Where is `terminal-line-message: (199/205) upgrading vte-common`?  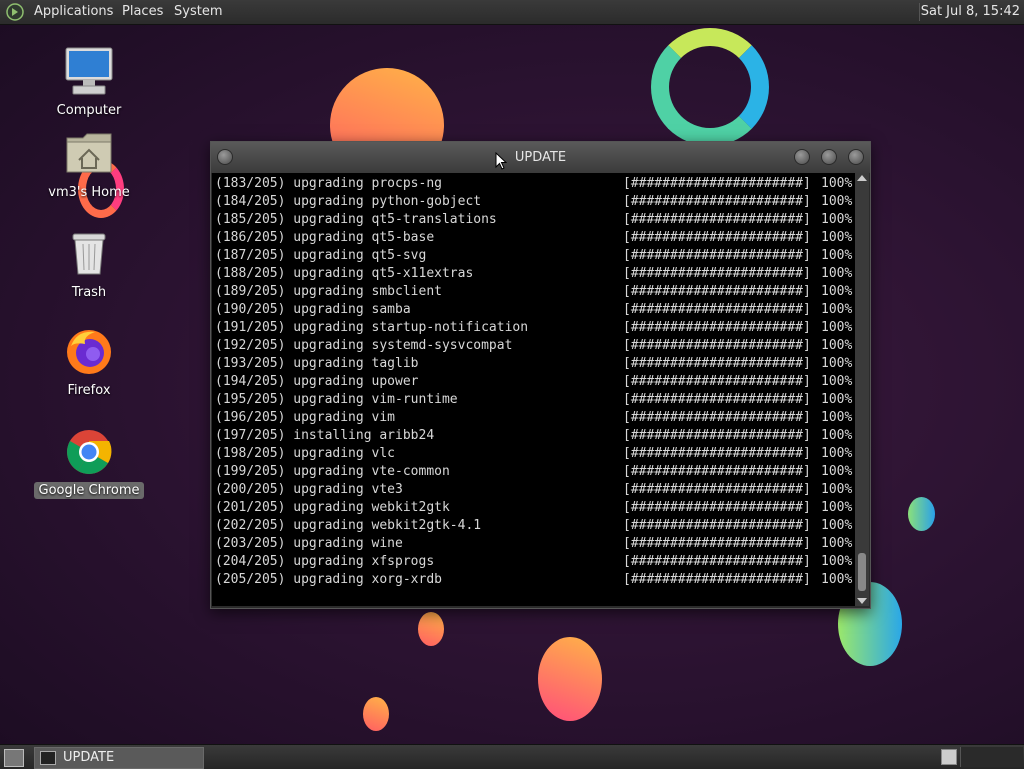
terminal-line-message: (199/205) upgrading vte-common is located at coordinates (332, 471).